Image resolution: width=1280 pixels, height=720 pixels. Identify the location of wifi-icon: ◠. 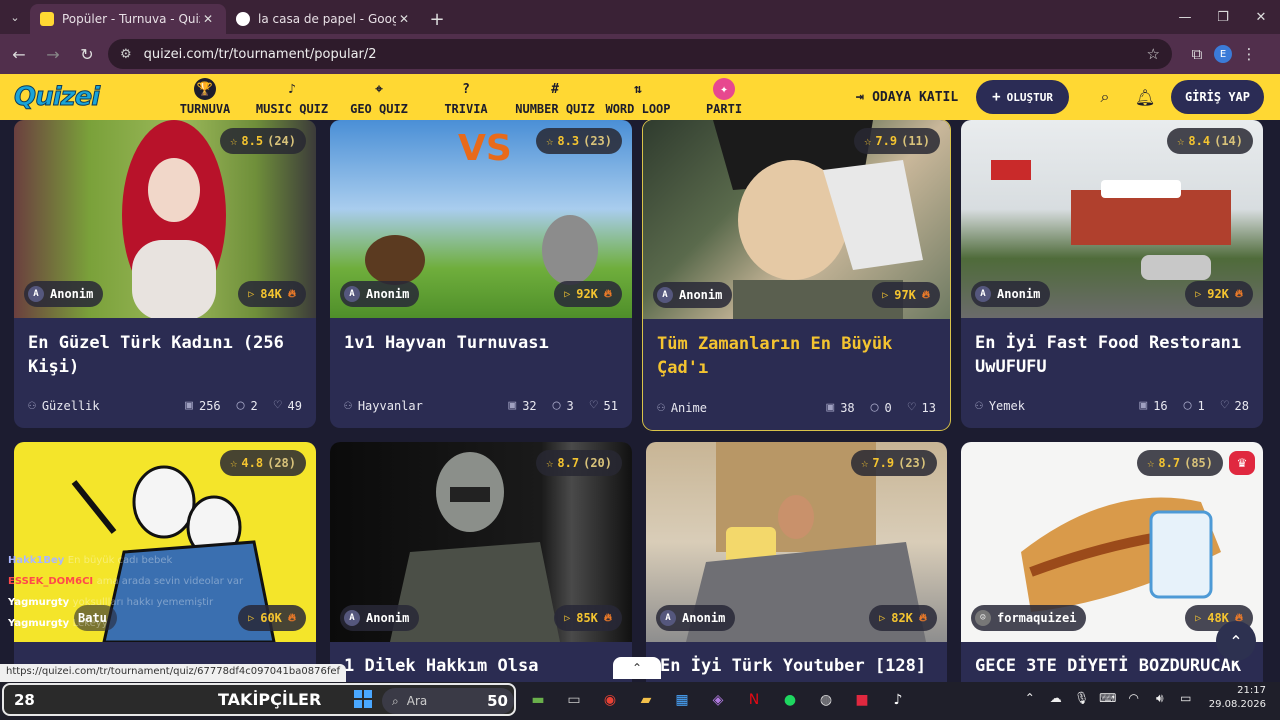
(1134, 698).